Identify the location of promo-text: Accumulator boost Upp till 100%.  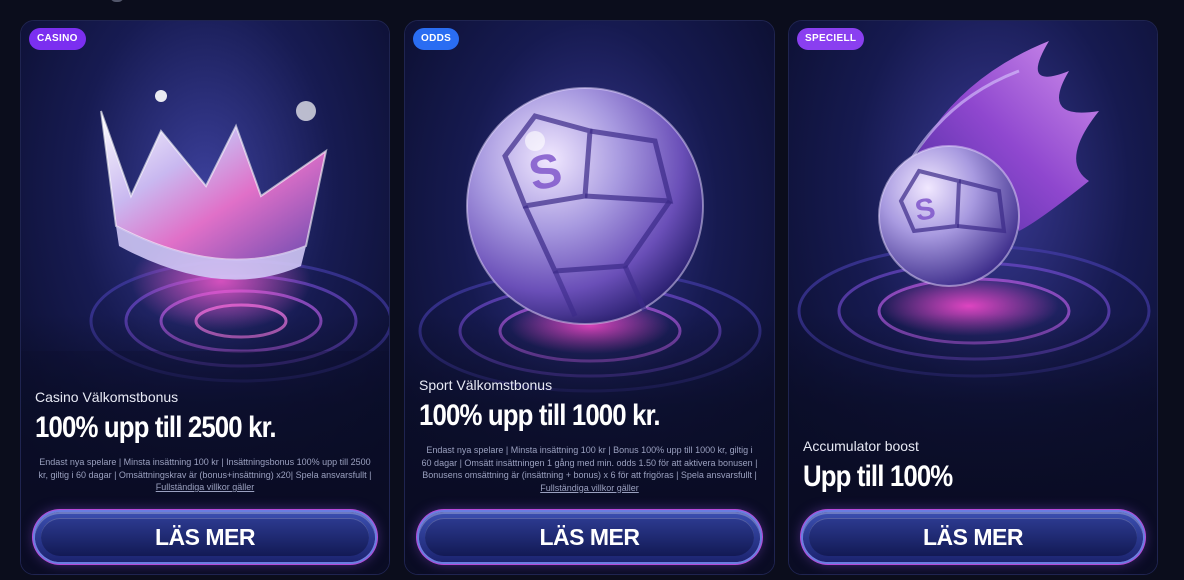
(973, 465).